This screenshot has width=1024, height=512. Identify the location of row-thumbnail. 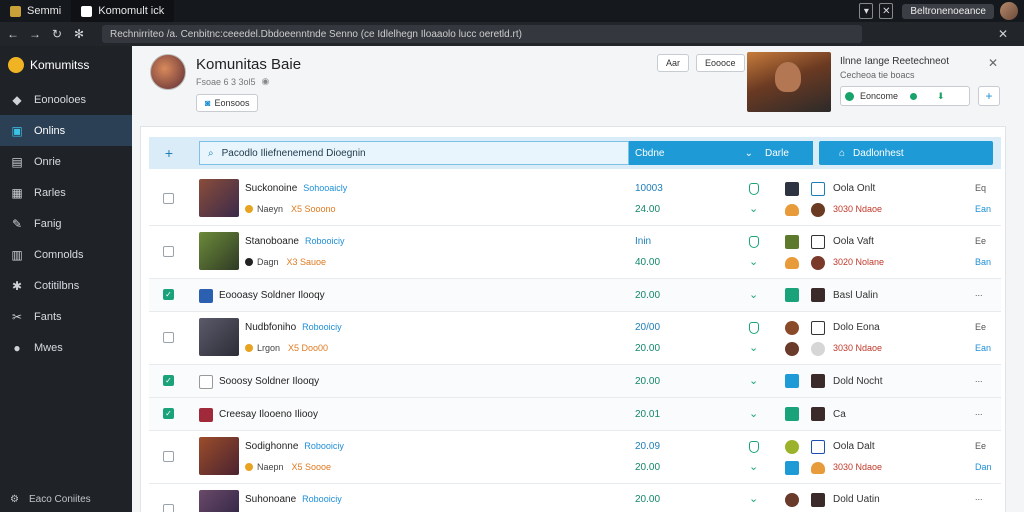
(219, 337).